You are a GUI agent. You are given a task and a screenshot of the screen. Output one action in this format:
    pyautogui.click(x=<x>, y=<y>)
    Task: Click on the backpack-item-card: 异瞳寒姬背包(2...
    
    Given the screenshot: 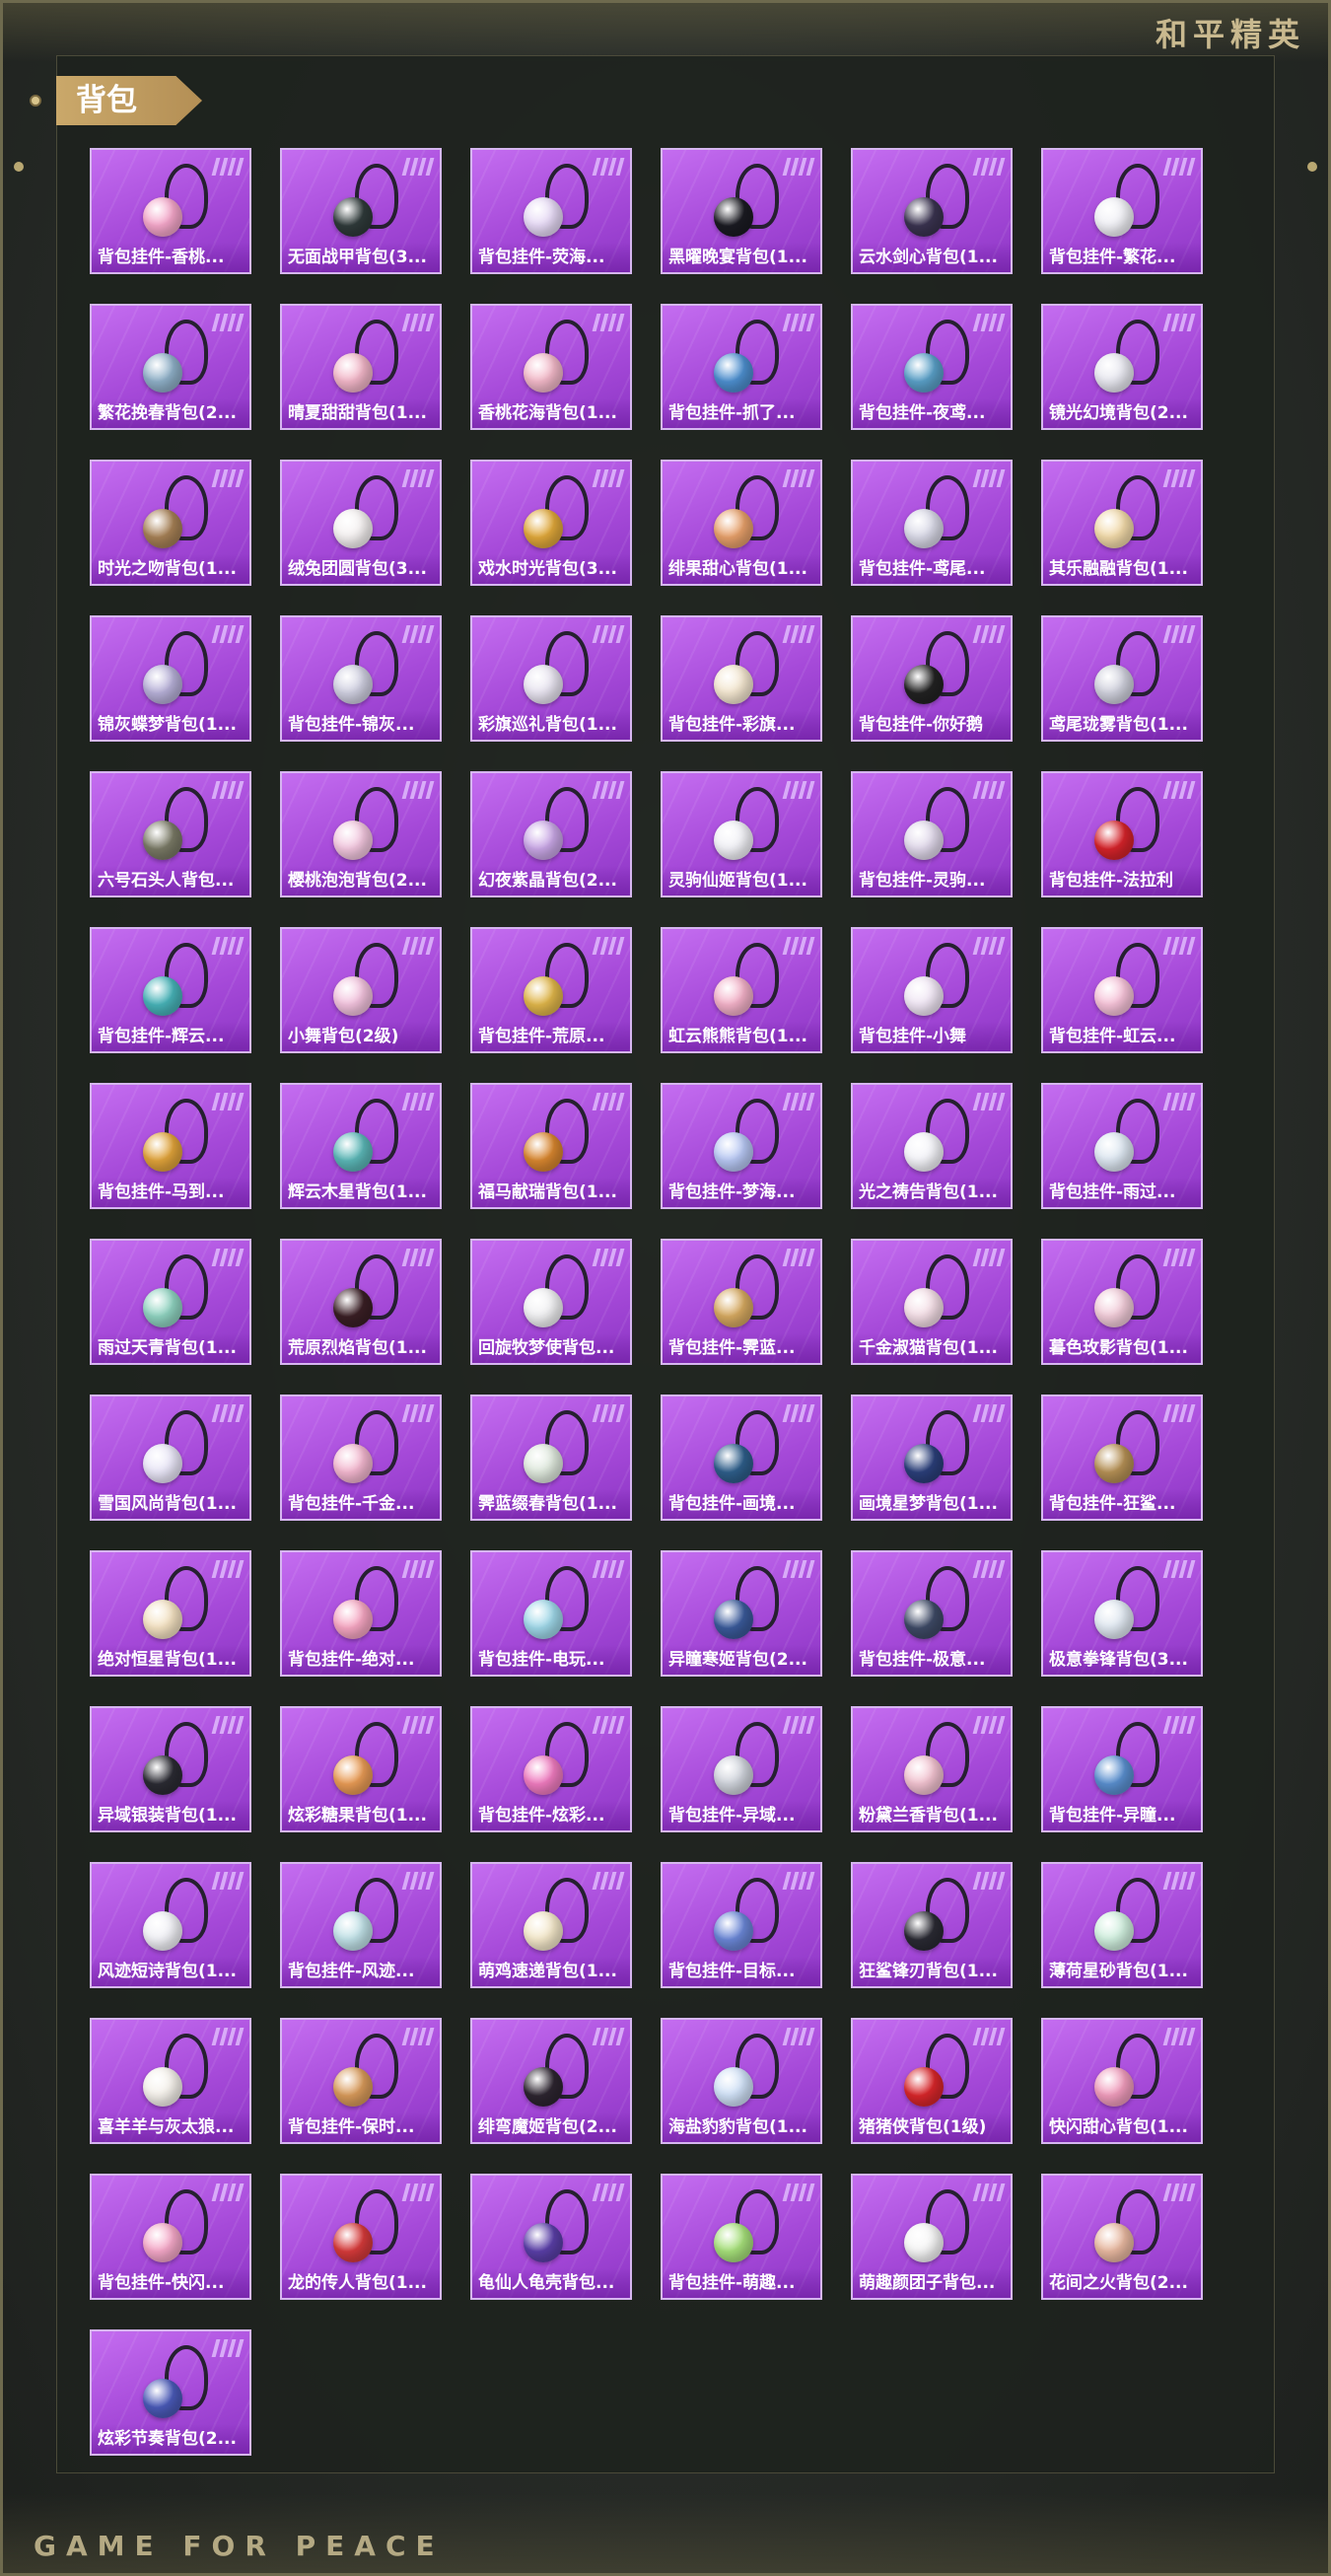 What is the action you would take?
    pyautogui.click(x=741, y=1613)
    